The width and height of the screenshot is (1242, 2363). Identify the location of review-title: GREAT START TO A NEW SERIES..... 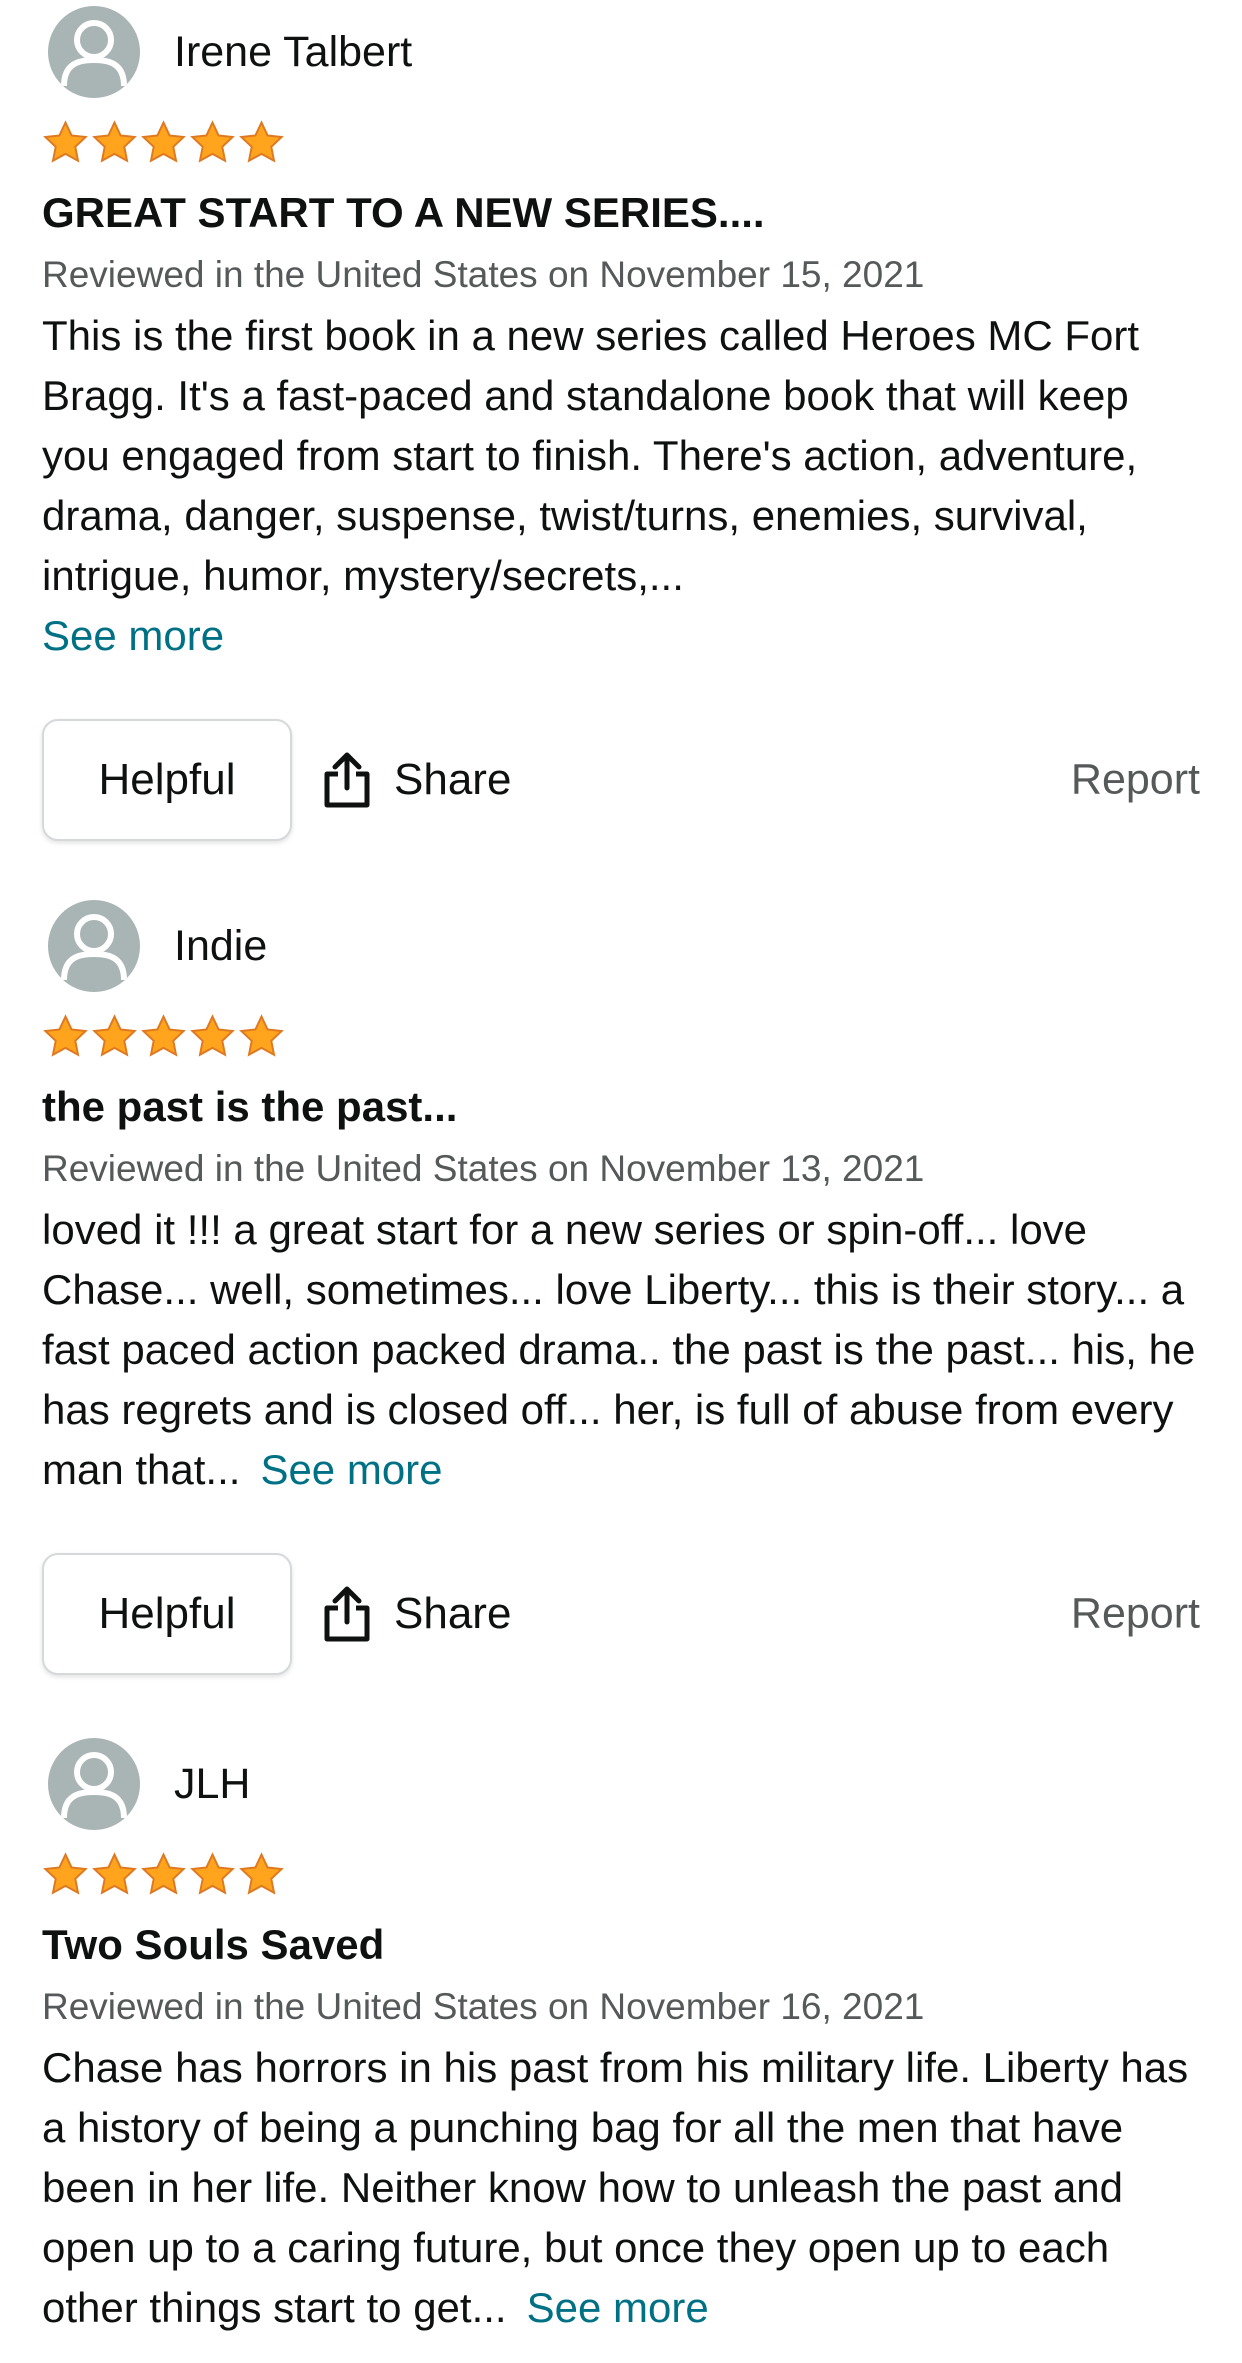
(621, 213).